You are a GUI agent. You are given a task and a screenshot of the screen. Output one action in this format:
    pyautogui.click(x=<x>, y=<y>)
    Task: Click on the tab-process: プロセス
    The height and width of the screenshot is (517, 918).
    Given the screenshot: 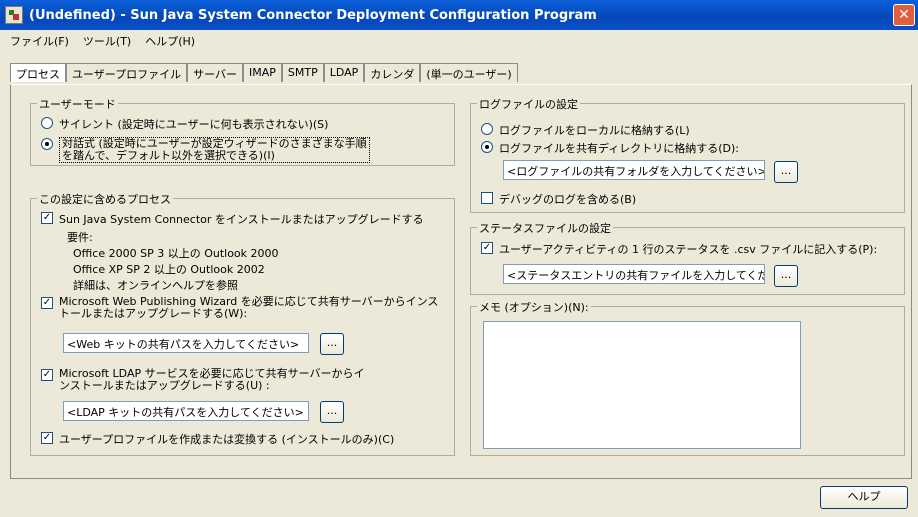 What is the action you would take?
    pyautogui.click(x=38, y=72)
    